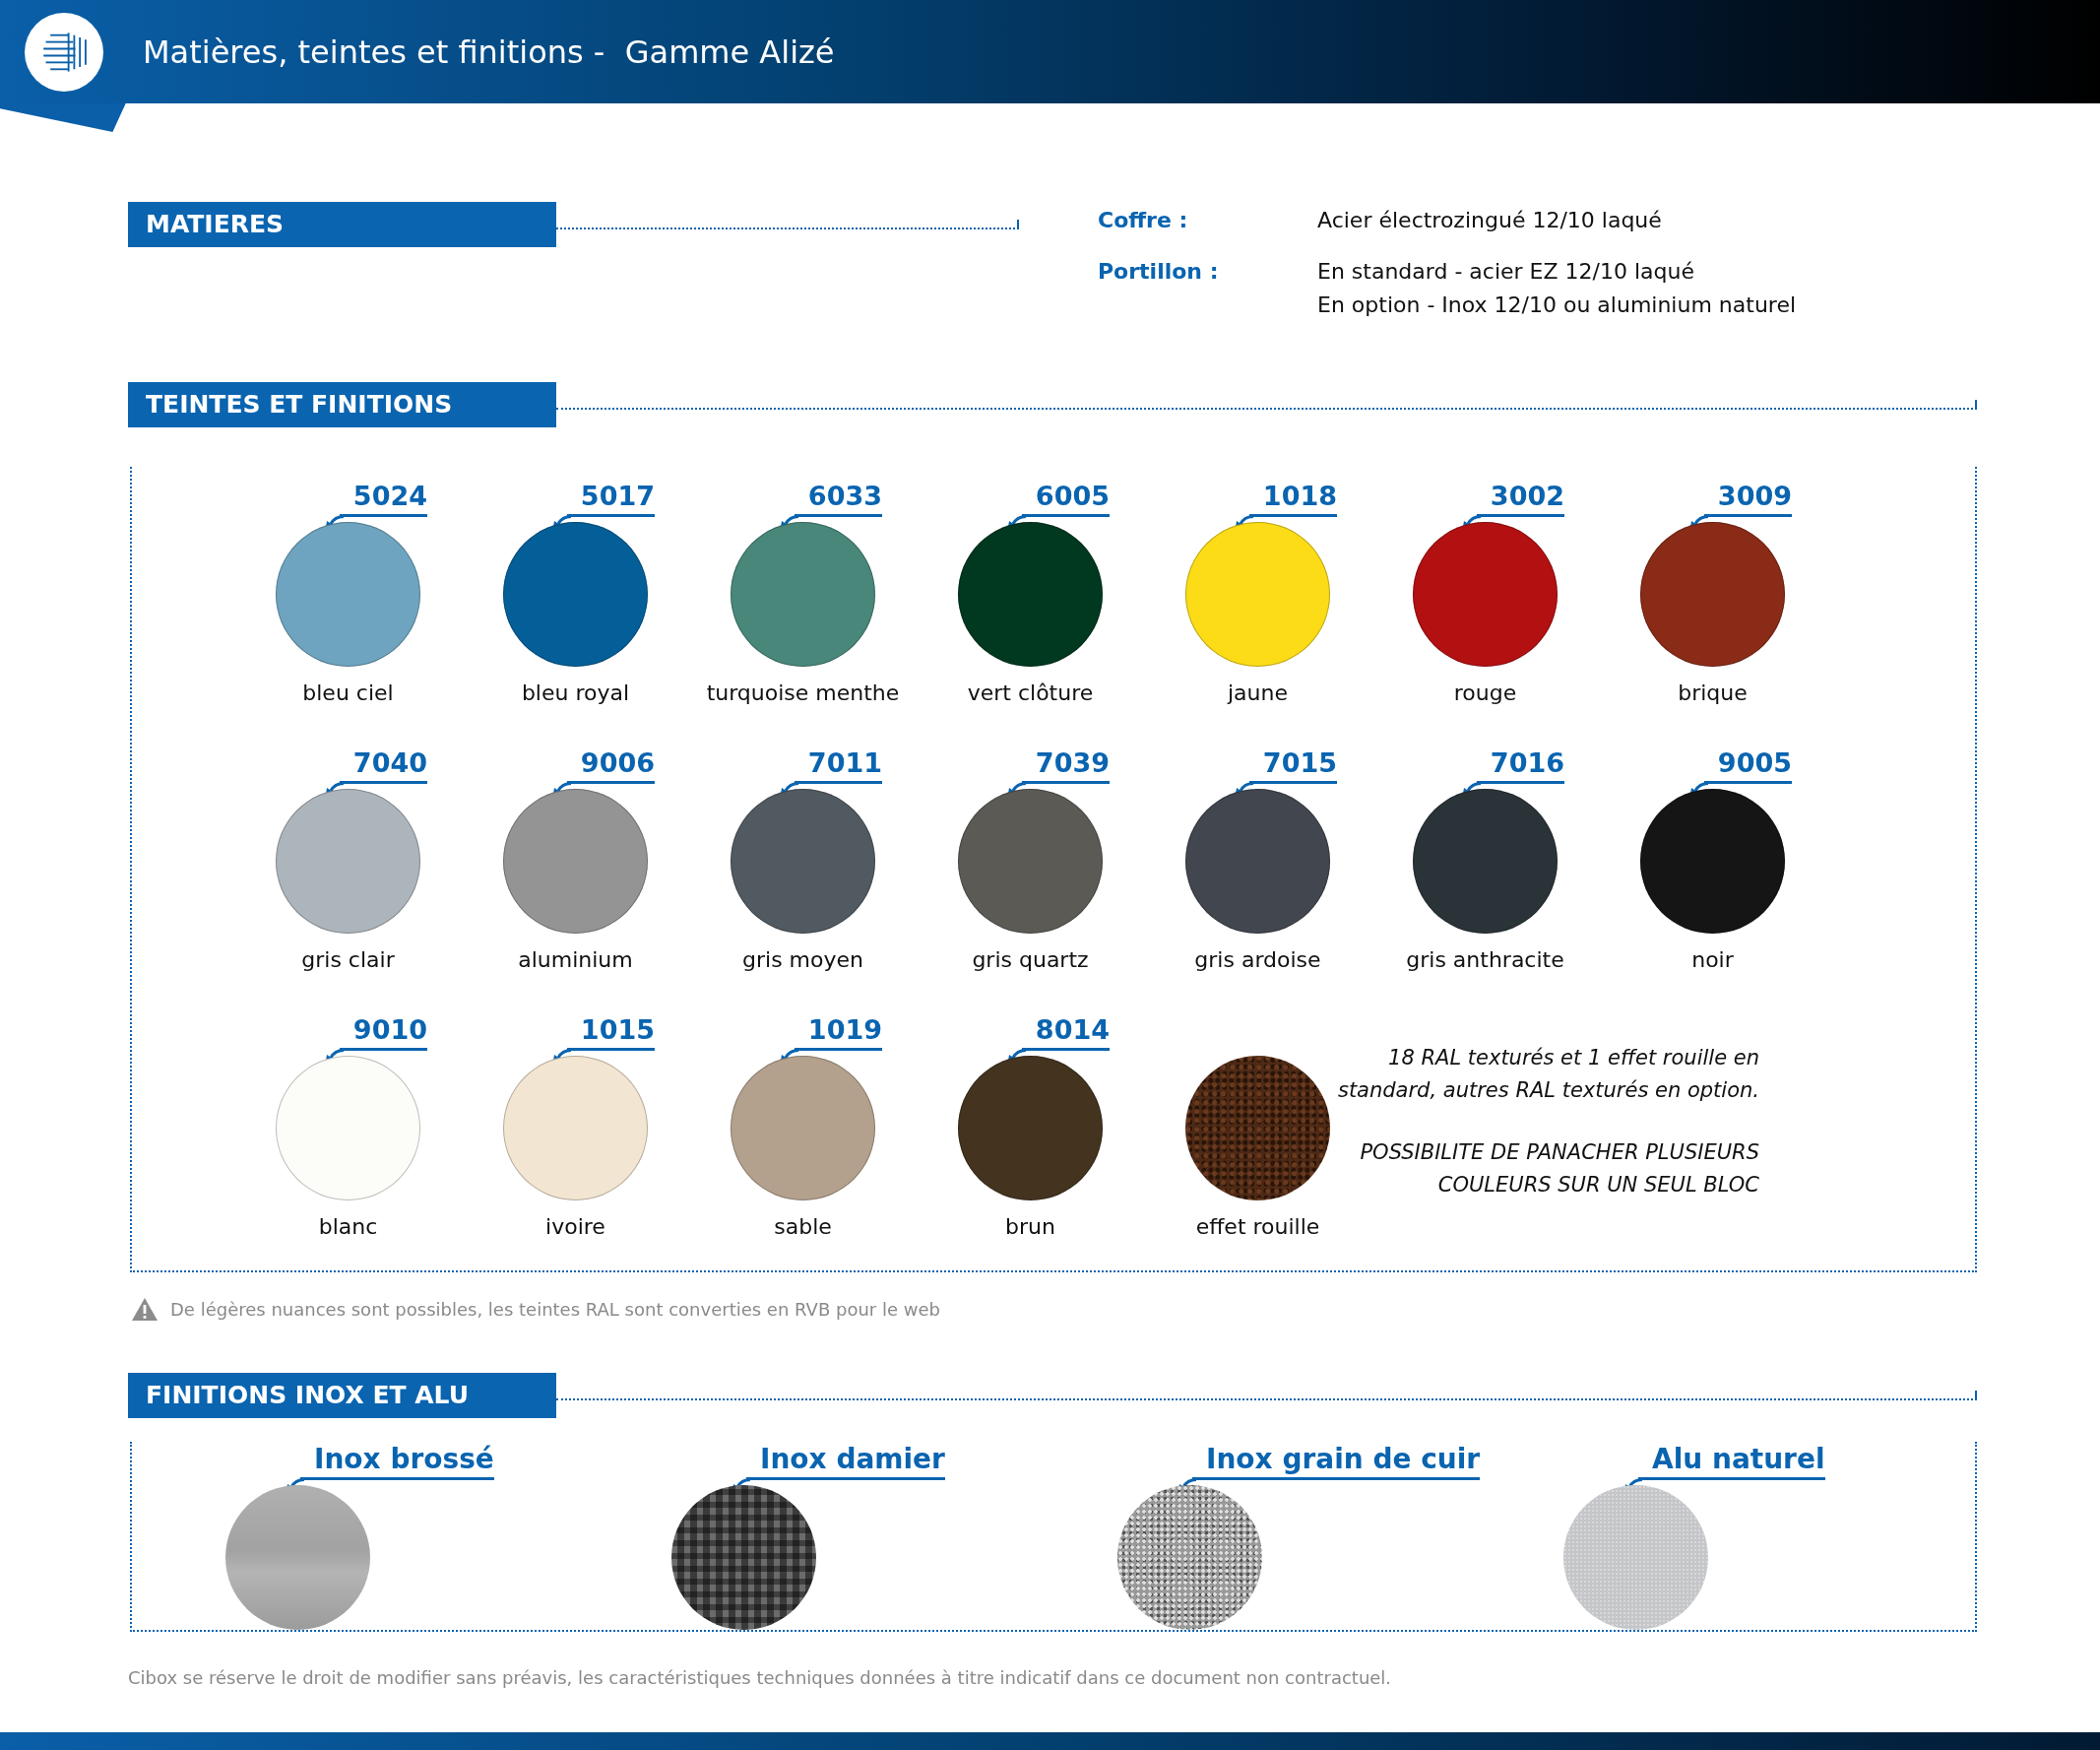  What do you see at coordinates (342, 404) in the screenshot?
I see `section-heading: TEINTES ET FINITIONS` at bounding box center [342, 404].